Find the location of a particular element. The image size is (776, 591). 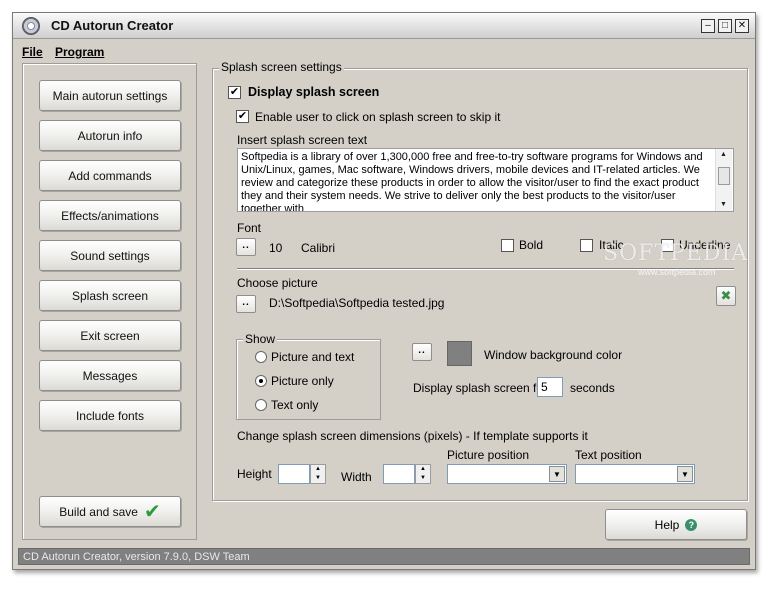

text-position-value is located at coordinates (577, 472).